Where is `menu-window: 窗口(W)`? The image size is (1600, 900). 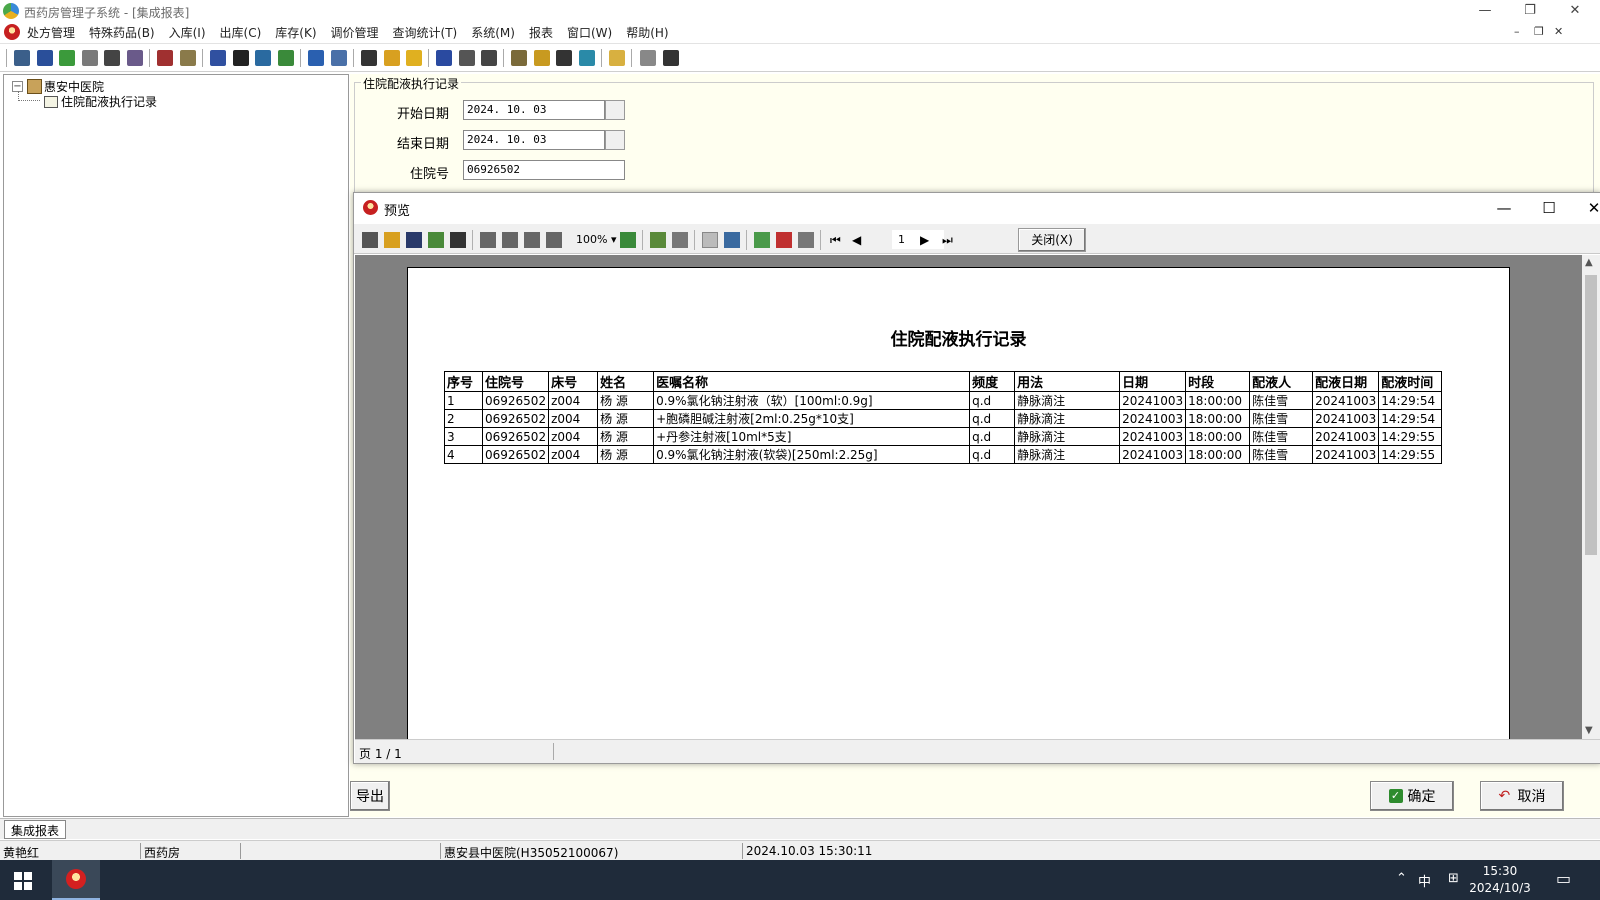 menu-window: 窗口(W) is located at coordinates (589, 32).